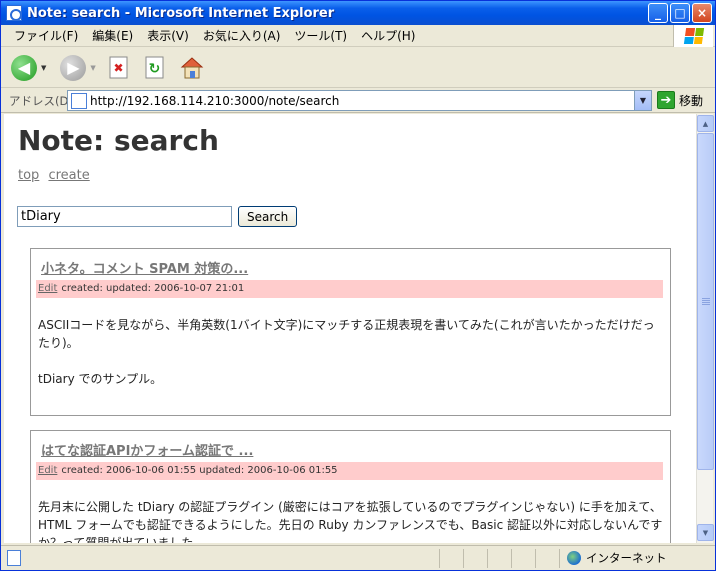 The height and width of the screenshot is (571, 716). What do you see at coordinates (28, 175) in the screenshot?
I see `top-link: top` at bounding box center [28, 175].